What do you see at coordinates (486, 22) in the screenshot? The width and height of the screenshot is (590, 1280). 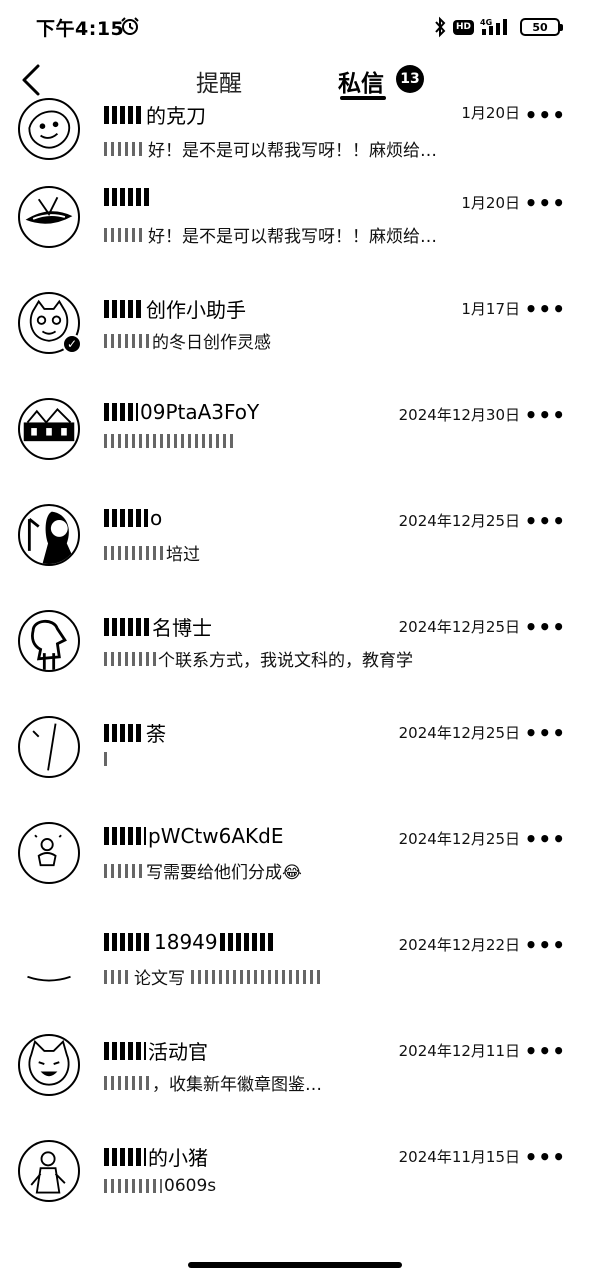 I see `network-type: 4G` at bounding box center [486, 22].